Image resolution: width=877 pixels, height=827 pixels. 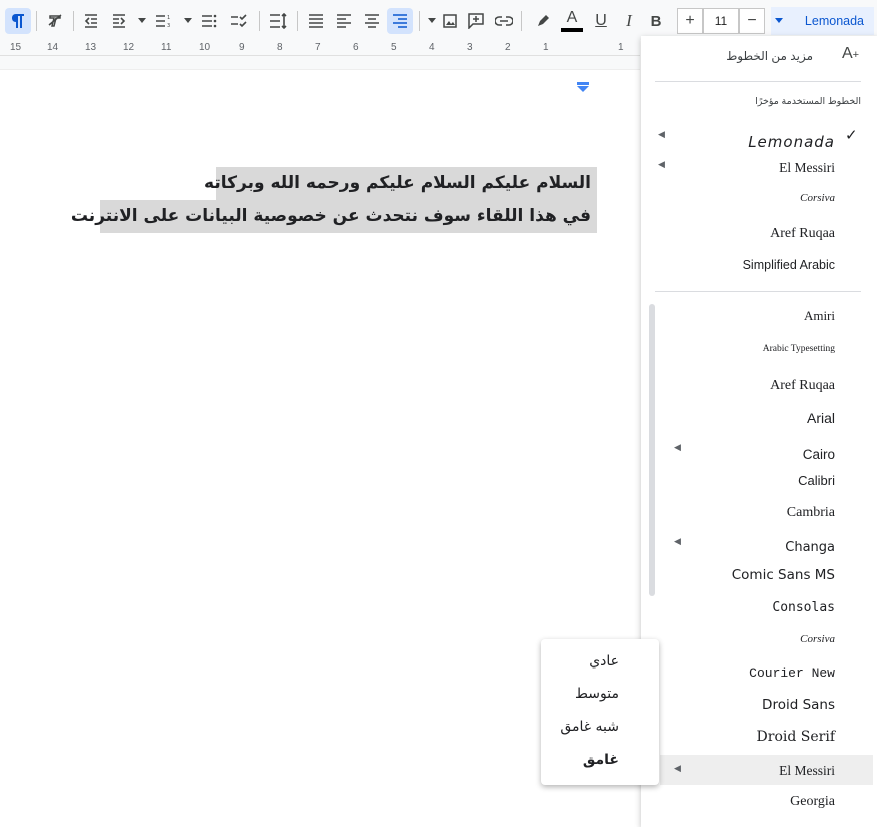 I want to click on clear-formatting-icon, so click(x=55, y=21).